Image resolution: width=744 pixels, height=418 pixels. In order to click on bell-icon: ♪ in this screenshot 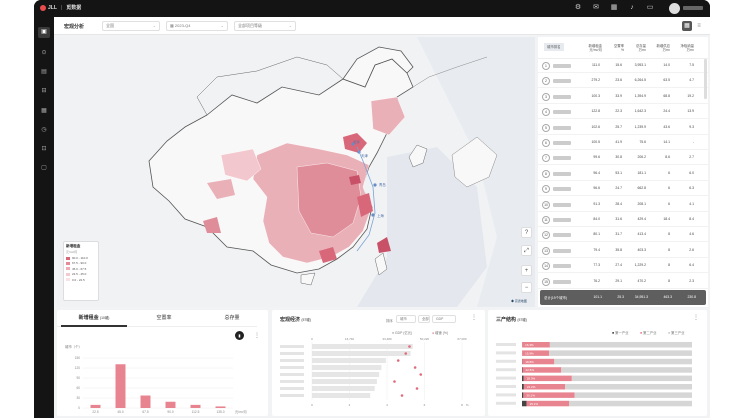, I will do `click(632, 8)`.